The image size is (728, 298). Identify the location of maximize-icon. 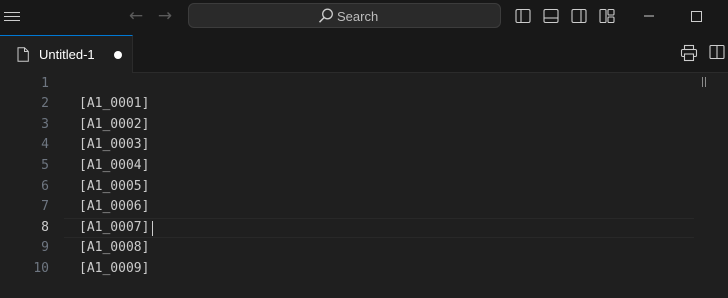
(696, 16).